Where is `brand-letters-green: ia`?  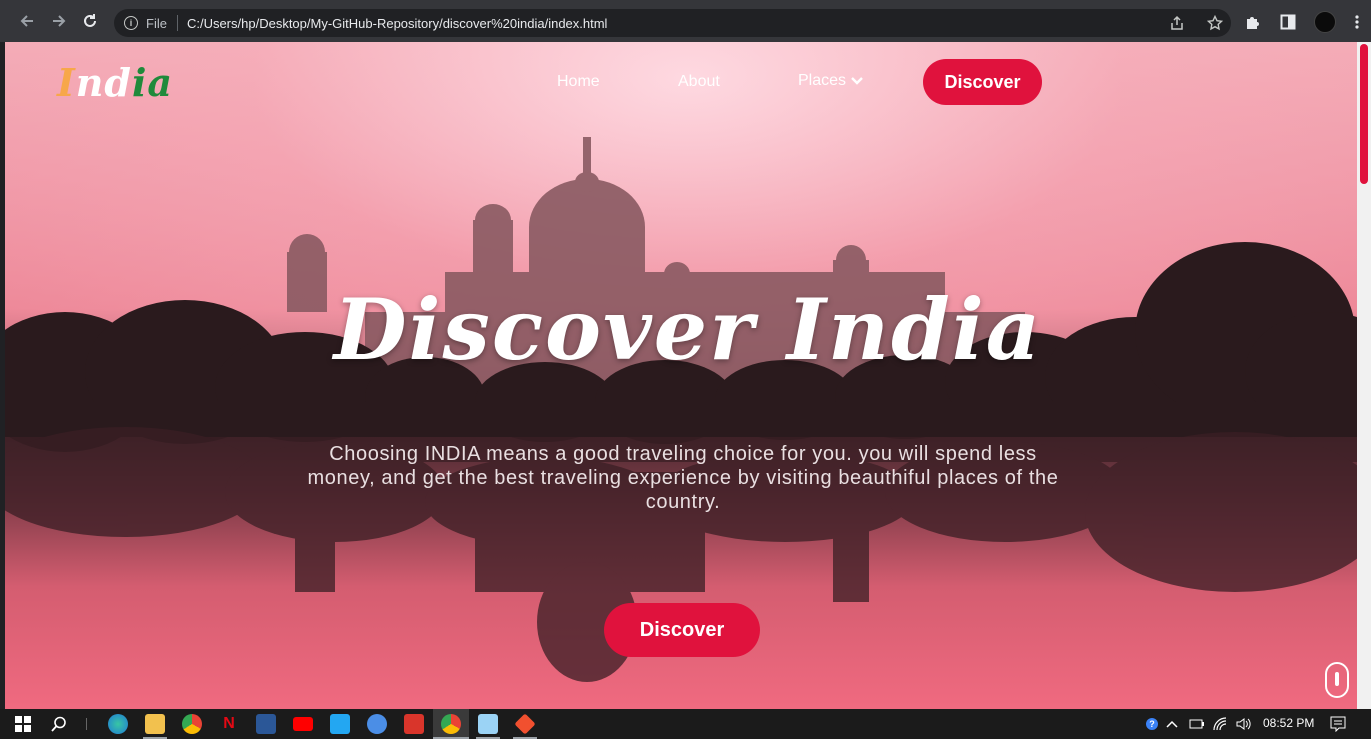 brand-letters-green: ia is located at coordinates (152, 82).